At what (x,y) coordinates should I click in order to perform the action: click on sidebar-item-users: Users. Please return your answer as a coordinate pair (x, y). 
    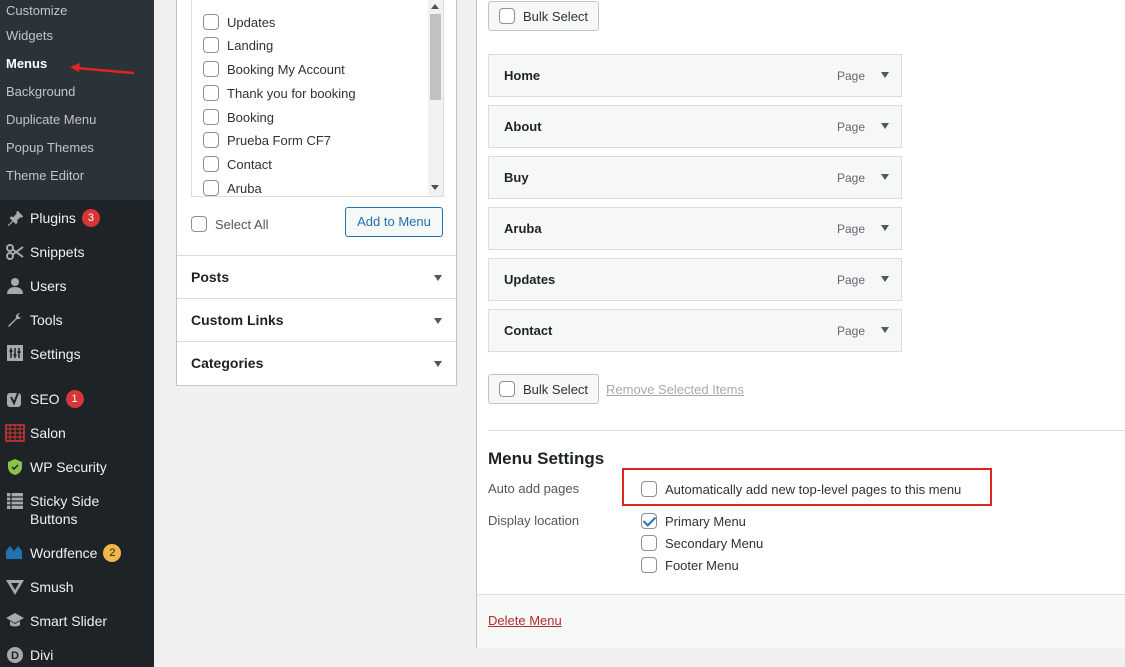
    Looking at the image, I should click on (77, 286).